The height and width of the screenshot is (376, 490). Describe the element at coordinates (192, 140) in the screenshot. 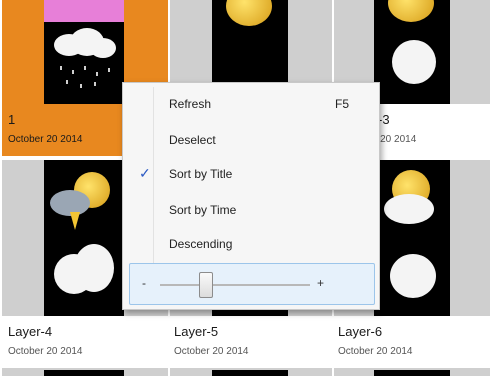

I see `menu-item-label: Deselect` at that location.